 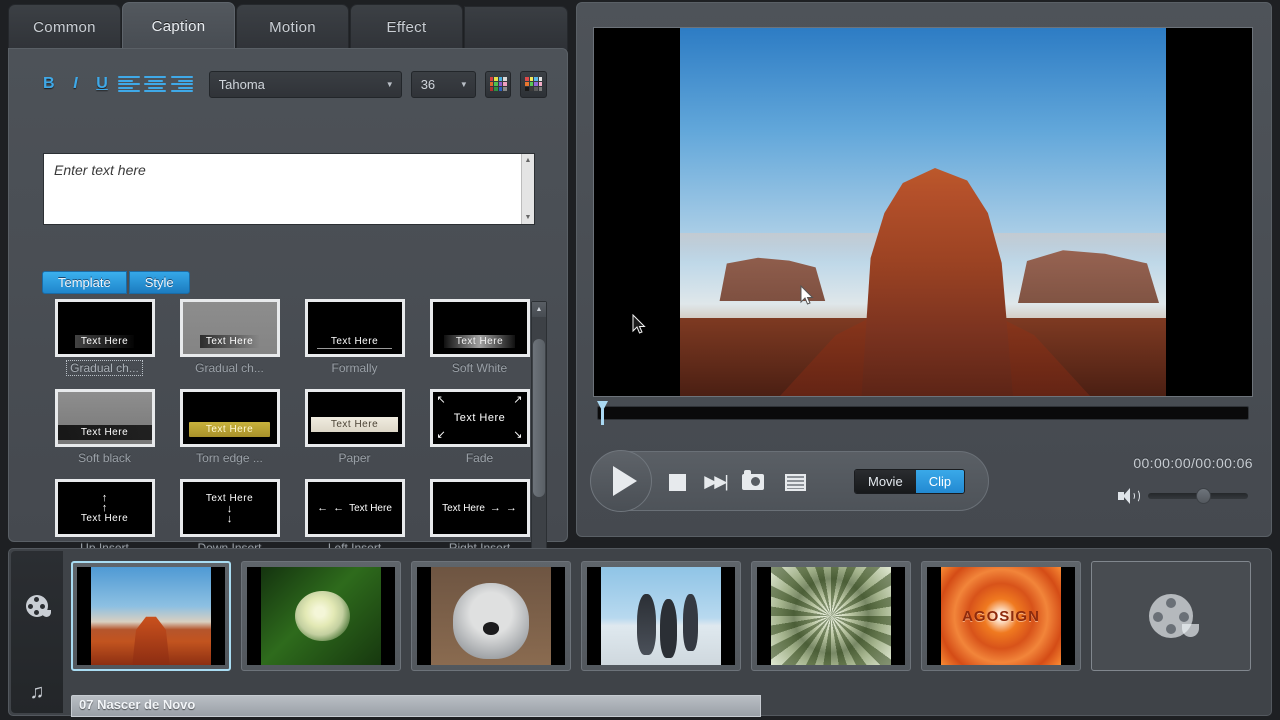 I want to click on text-color-palette-icon, so click(x=498, y=84).